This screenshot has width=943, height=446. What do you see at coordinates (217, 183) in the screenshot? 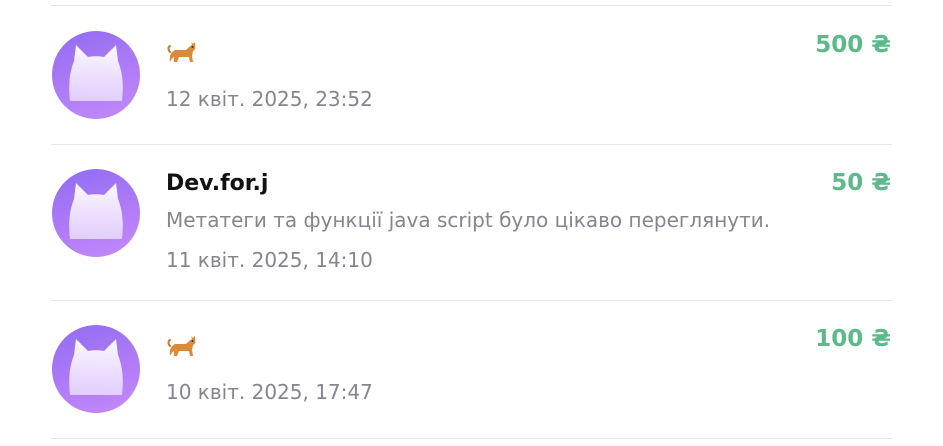
I see `donor-name: Dev.for.j` at bounding box center [217, 183].